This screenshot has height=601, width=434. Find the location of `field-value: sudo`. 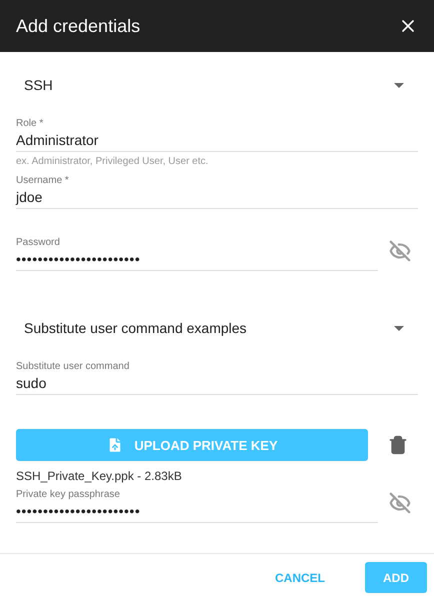

field-value: sudo is located at coordinates (32, 383).